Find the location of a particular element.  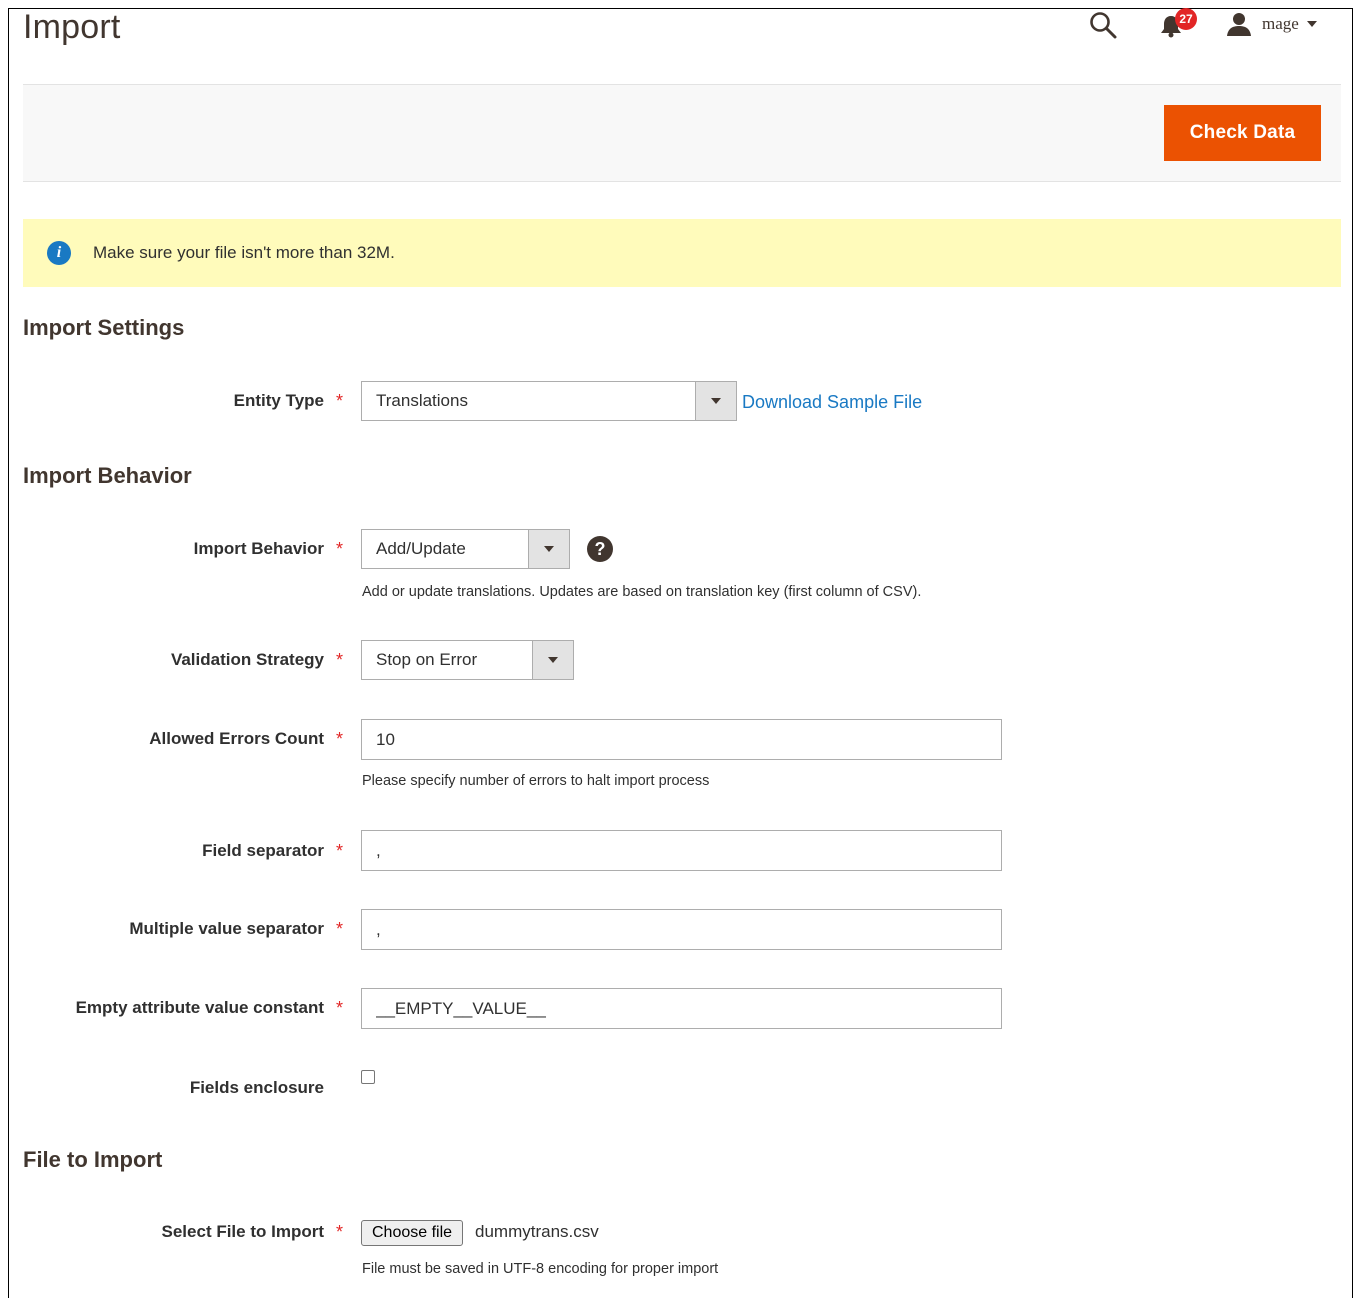

allowed-errors-count-input is located at coordinates (681, 739).